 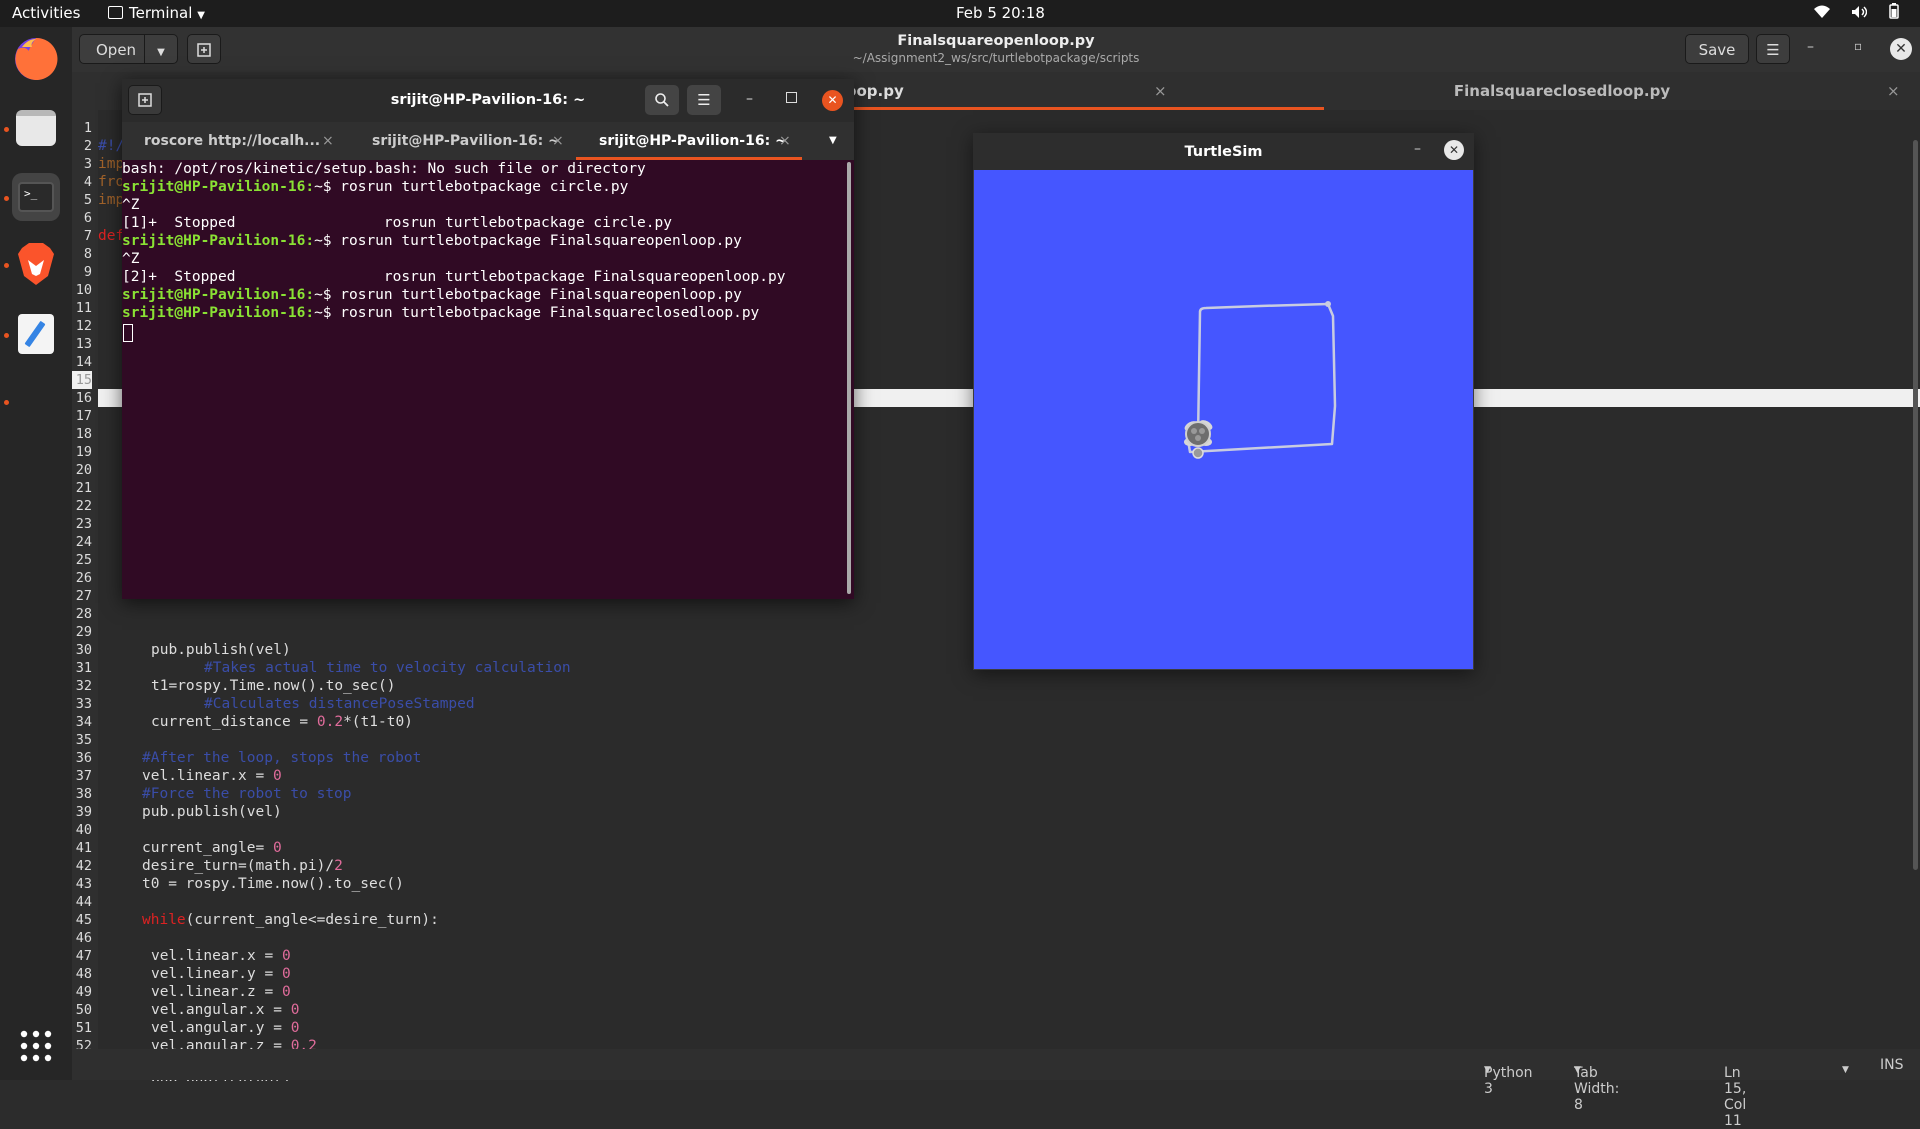 I want to click on code-line-41: desire_turn=(math.pi)/2, so click(x=242, y=866).